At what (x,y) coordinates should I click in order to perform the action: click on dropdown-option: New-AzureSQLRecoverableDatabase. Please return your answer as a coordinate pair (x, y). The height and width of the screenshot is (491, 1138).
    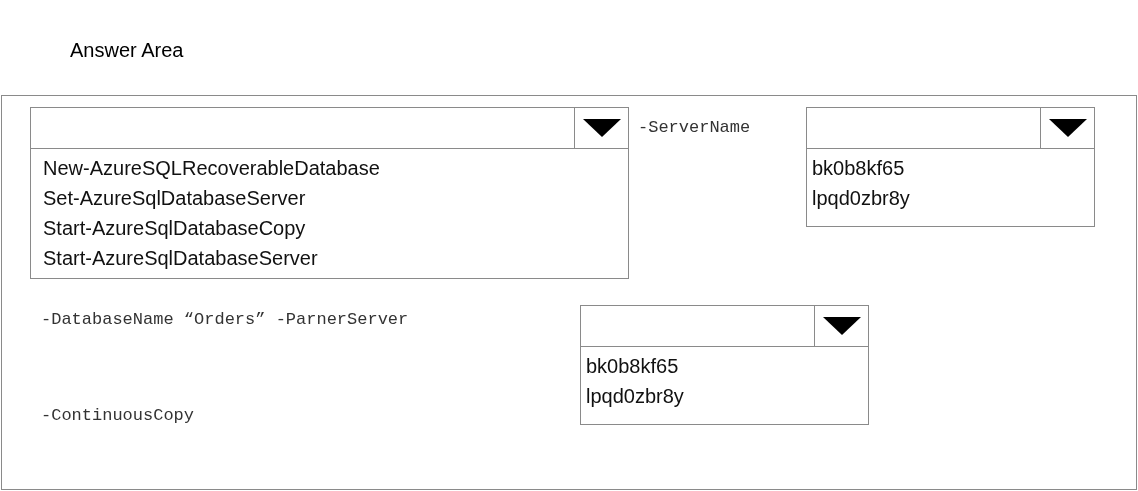
    Looking at the image, I should click on (329, 168).